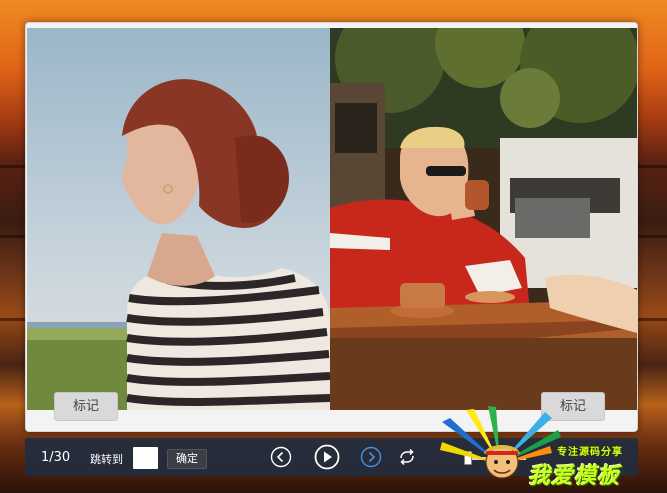  What do you see at coordinates (86, 406) in the screenshot?
I see `mark-button-left: 标记` at bounding box center [86, 406].